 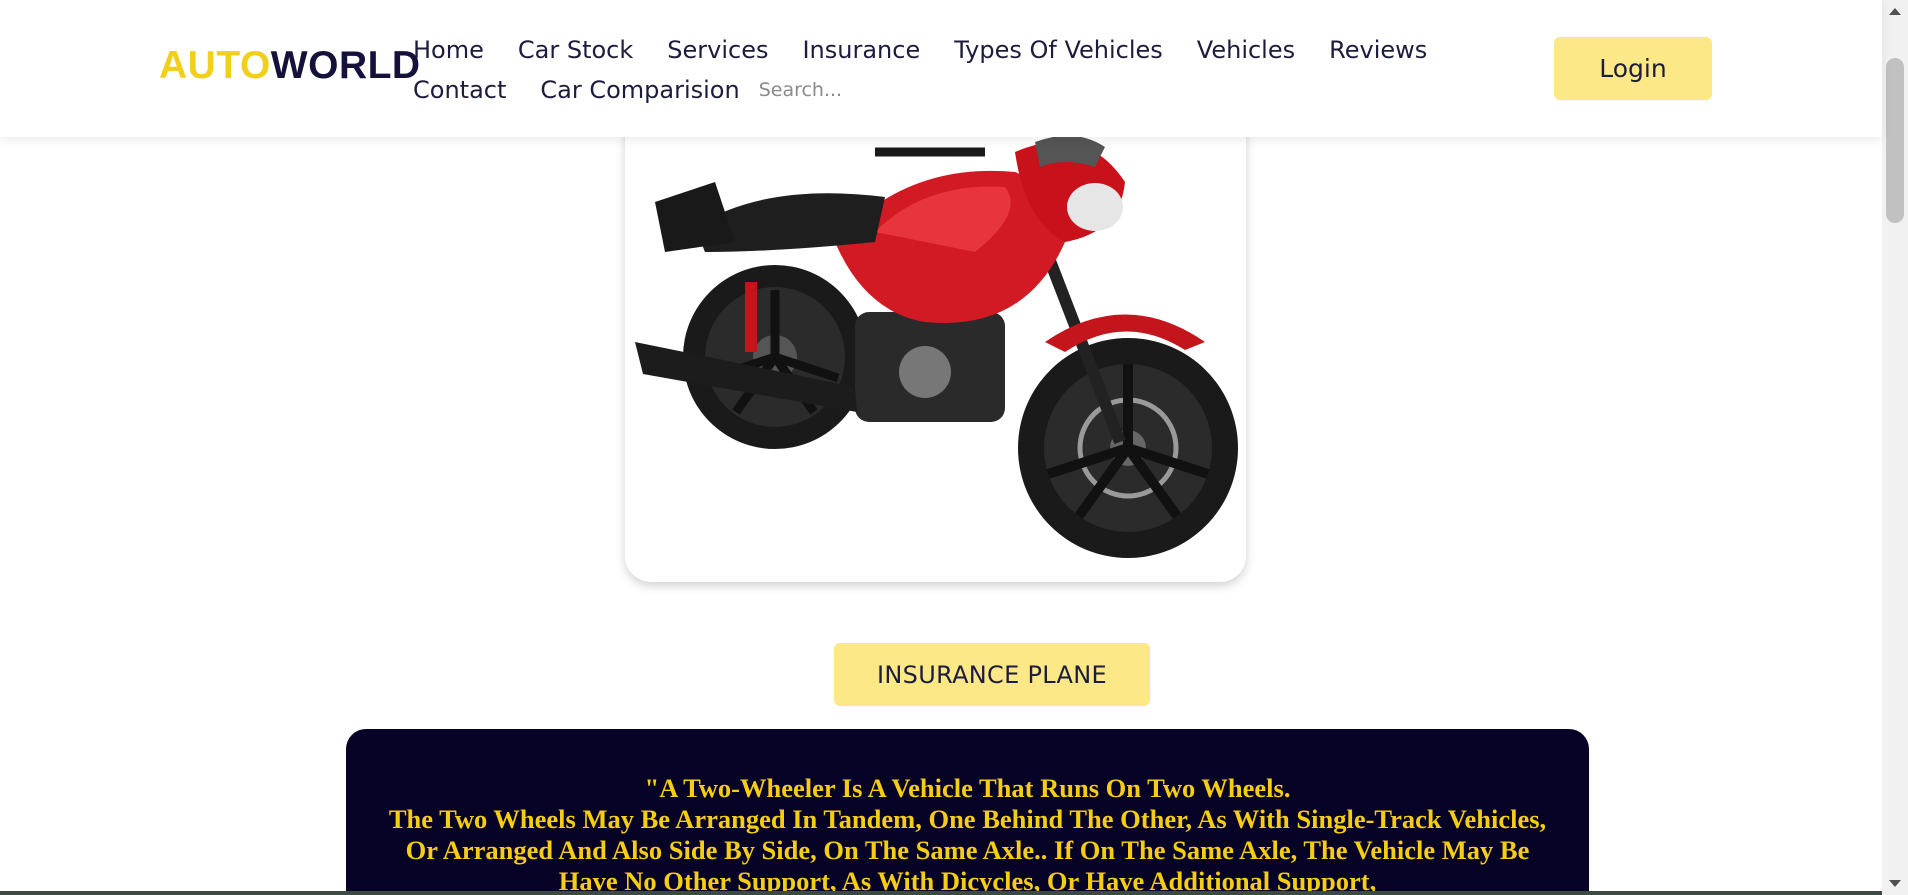 I want to click on nav-insurance: Insurance, so click(x=861, y=50).